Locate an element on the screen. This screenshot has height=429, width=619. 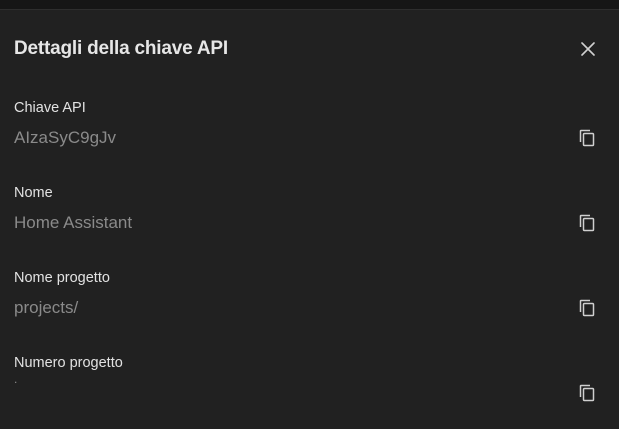
top-bar is located at coordinates (309, 5).